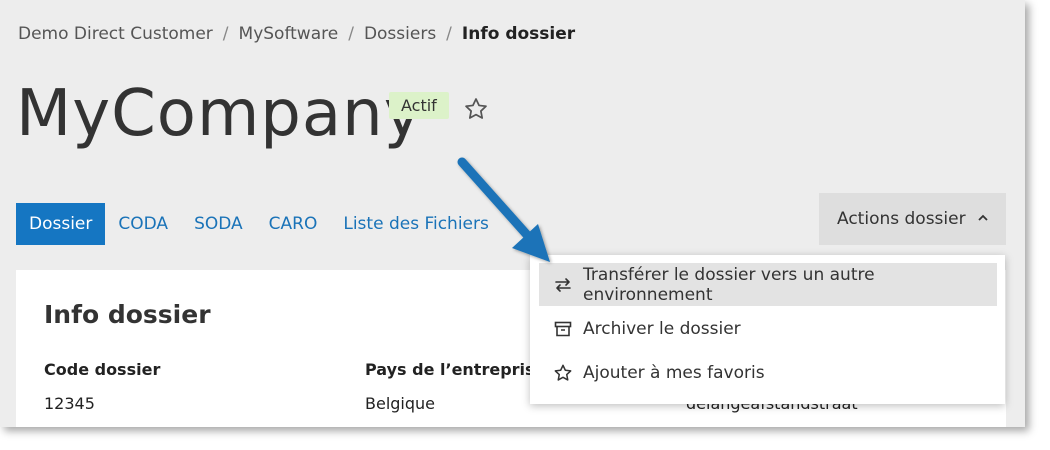  What do you see at coordinates (143, 224) in the screenshot?
I see `tab-coda: CODA` at bounding box center [143, 224].